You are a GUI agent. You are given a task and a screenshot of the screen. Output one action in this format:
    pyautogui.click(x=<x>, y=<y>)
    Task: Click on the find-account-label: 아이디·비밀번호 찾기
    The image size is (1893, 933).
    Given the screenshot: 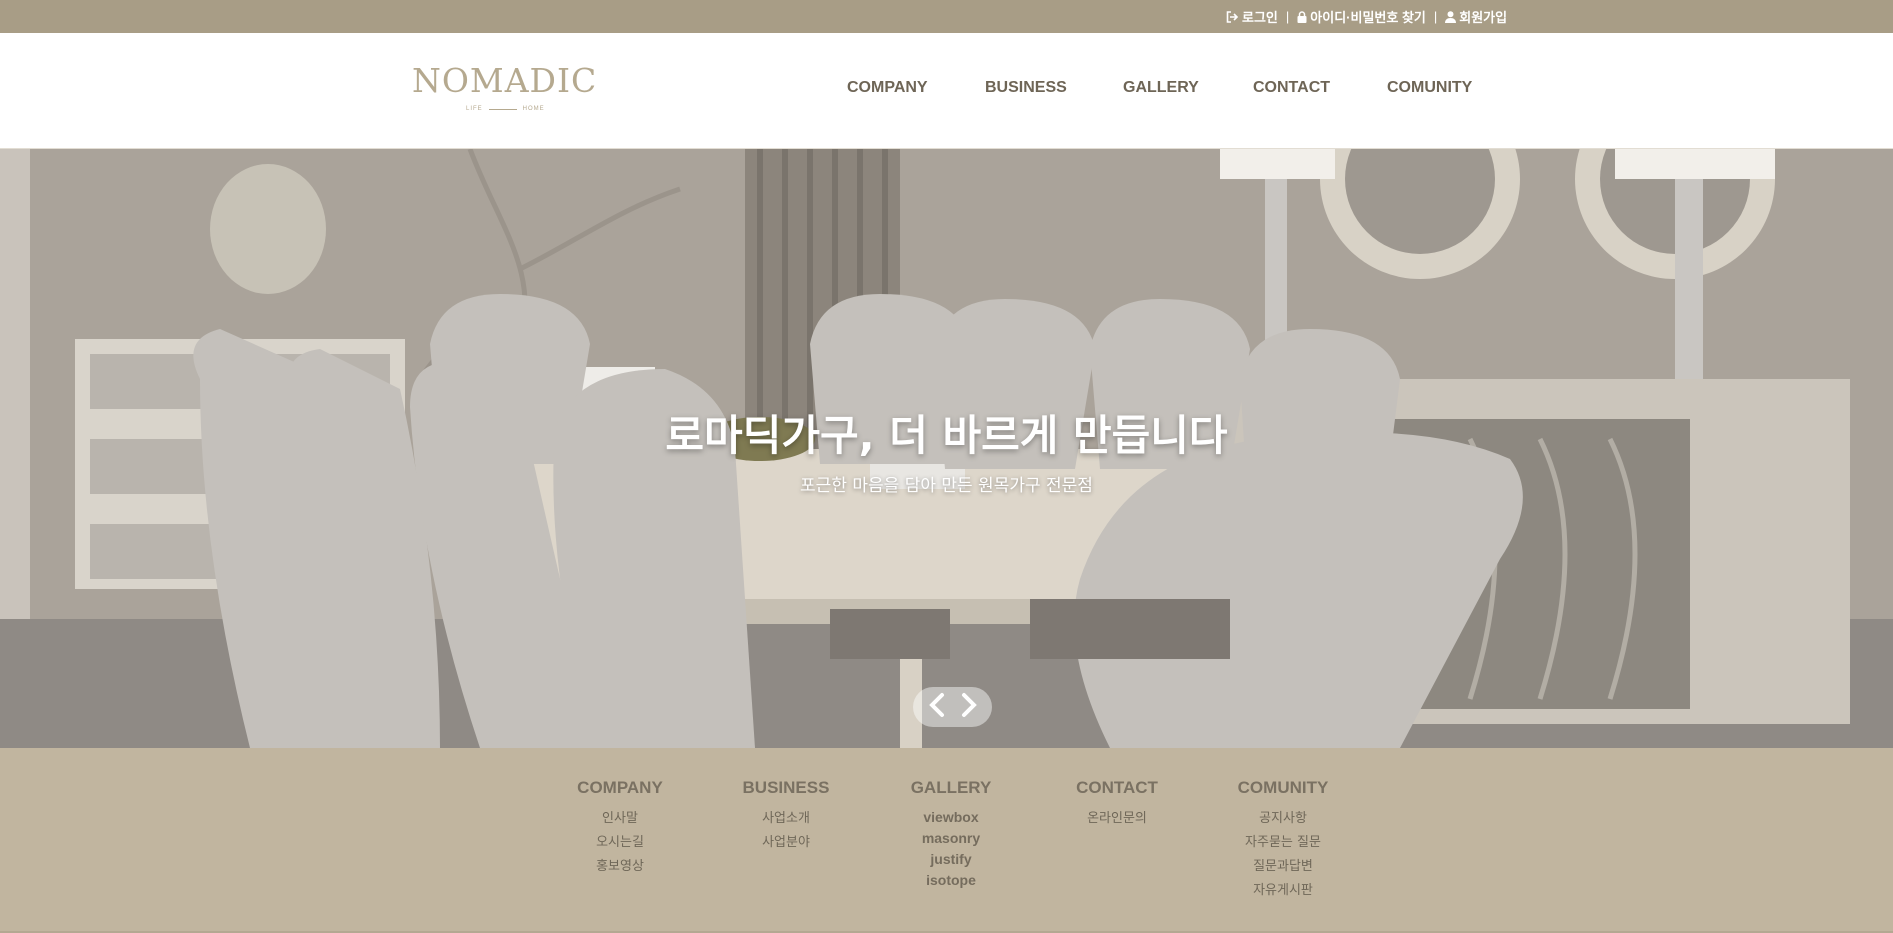 What is the action you would take?
    pyautogui.click(x=1368, y=17)
    